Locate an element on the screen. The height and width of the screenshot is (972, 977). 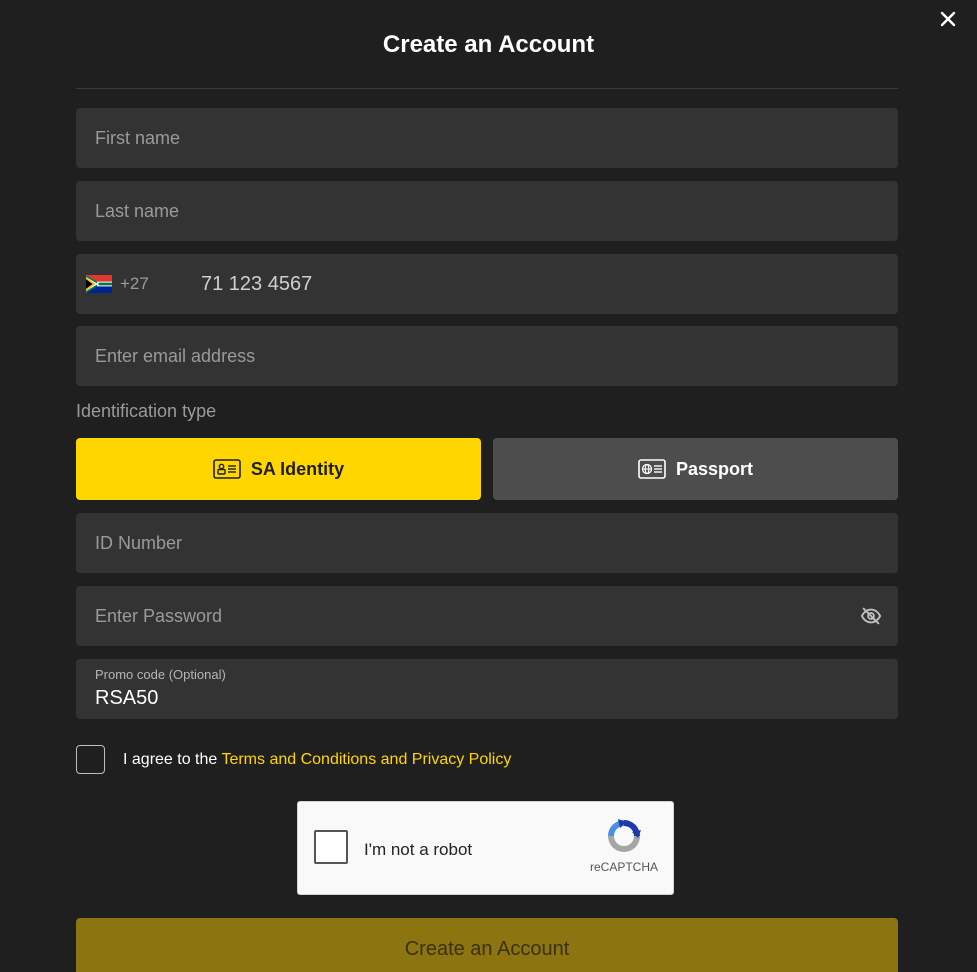
passport-label: Passport is located at coordinates (714, 468).